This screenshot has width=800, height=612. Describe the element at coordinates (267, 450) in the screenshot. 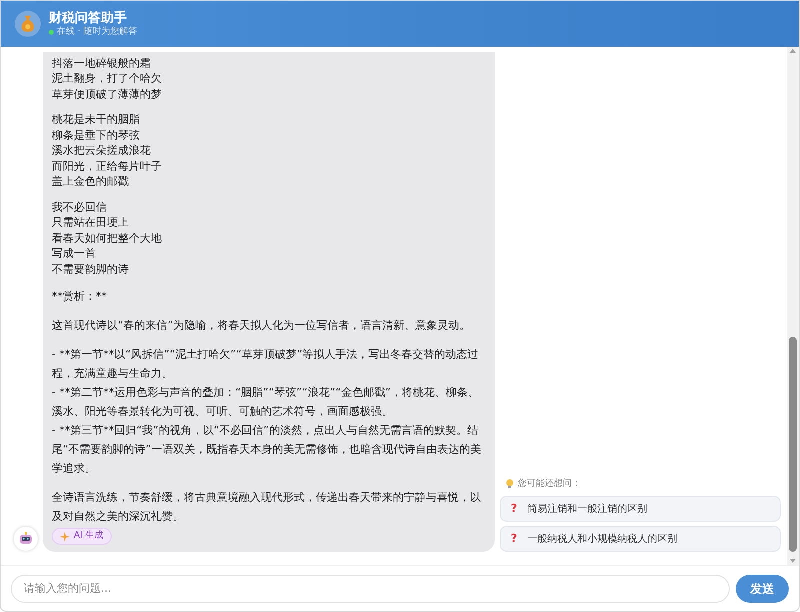

I see `analysis-item: - **第三节**回归“我”的视角，以“不必回信”的淡然，点出人与自然无需言语的默契。结尾“不需要韵脚的诗”一语双关，既指春天本身的美无需修饰，也暗含现代诗自由表达的美学追求。` at that location.